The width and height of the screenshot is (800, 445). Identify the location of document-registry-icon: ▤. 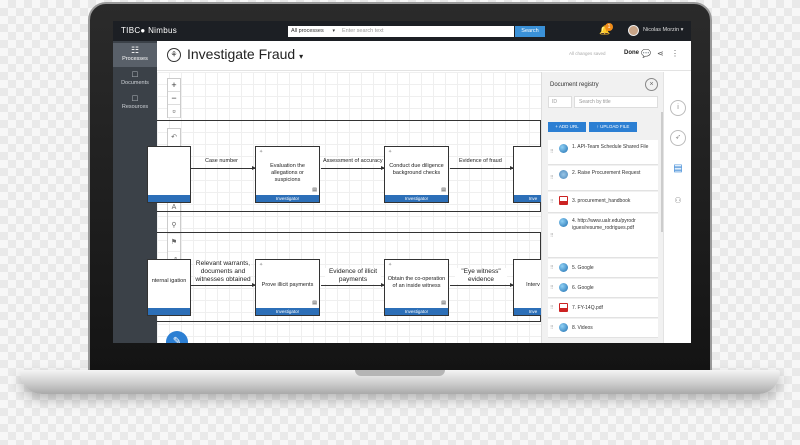
(678, 170).